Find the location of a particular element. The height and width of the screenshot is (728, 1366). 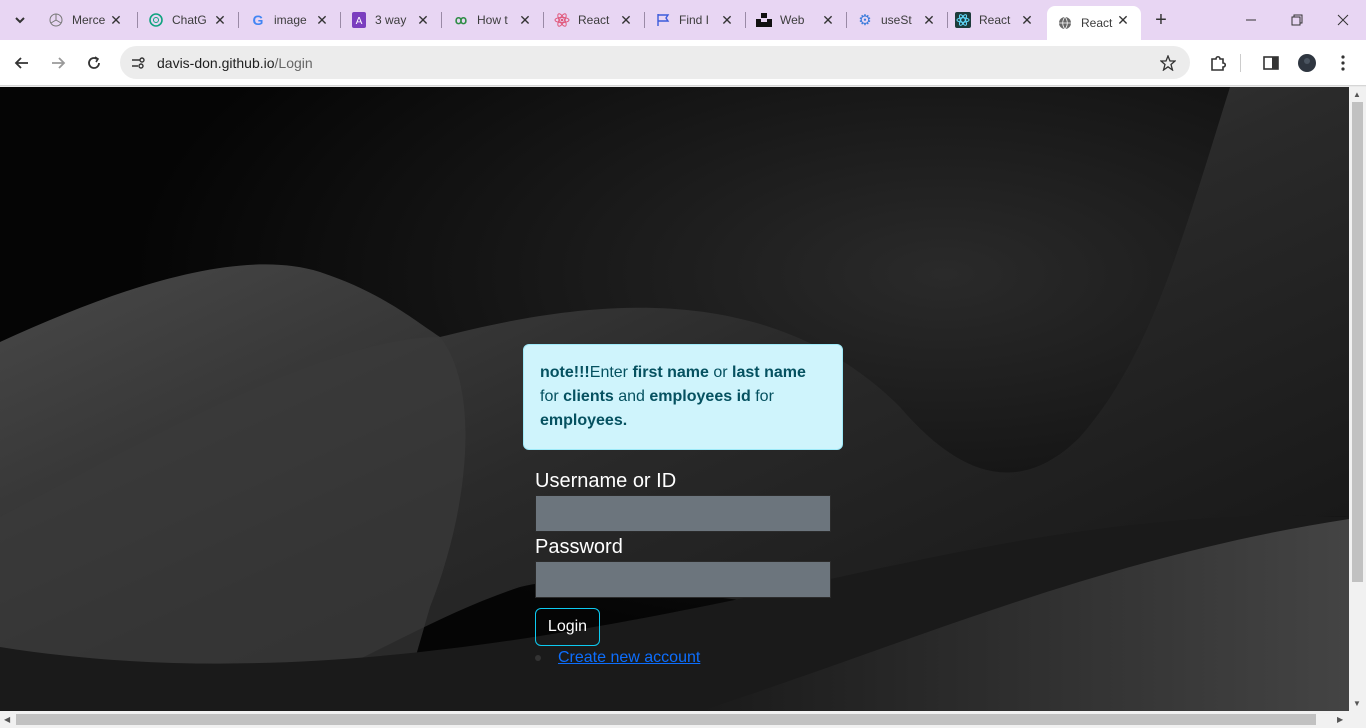

flag-icon is located at coordinates (663, 20).